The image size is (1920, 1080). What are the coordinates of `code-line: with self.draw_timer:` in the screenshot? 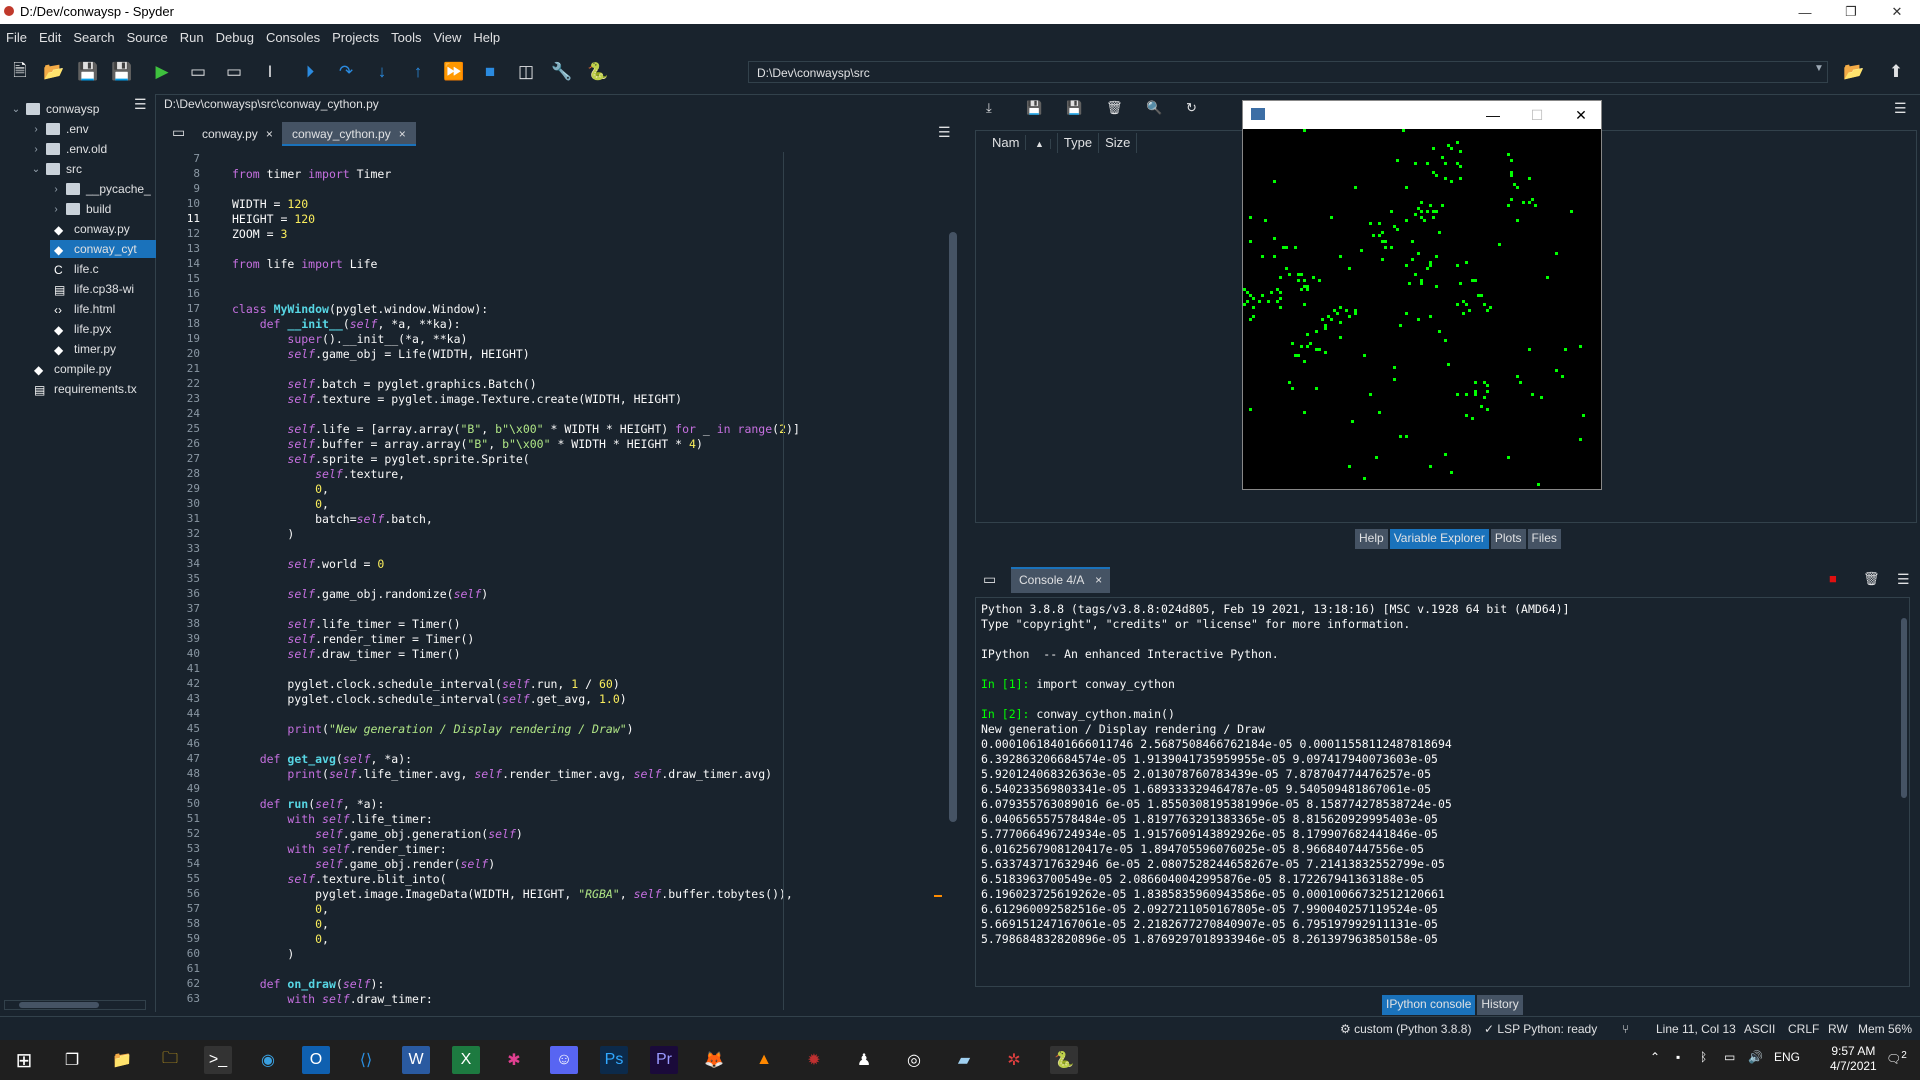 It's located at (332, 999).